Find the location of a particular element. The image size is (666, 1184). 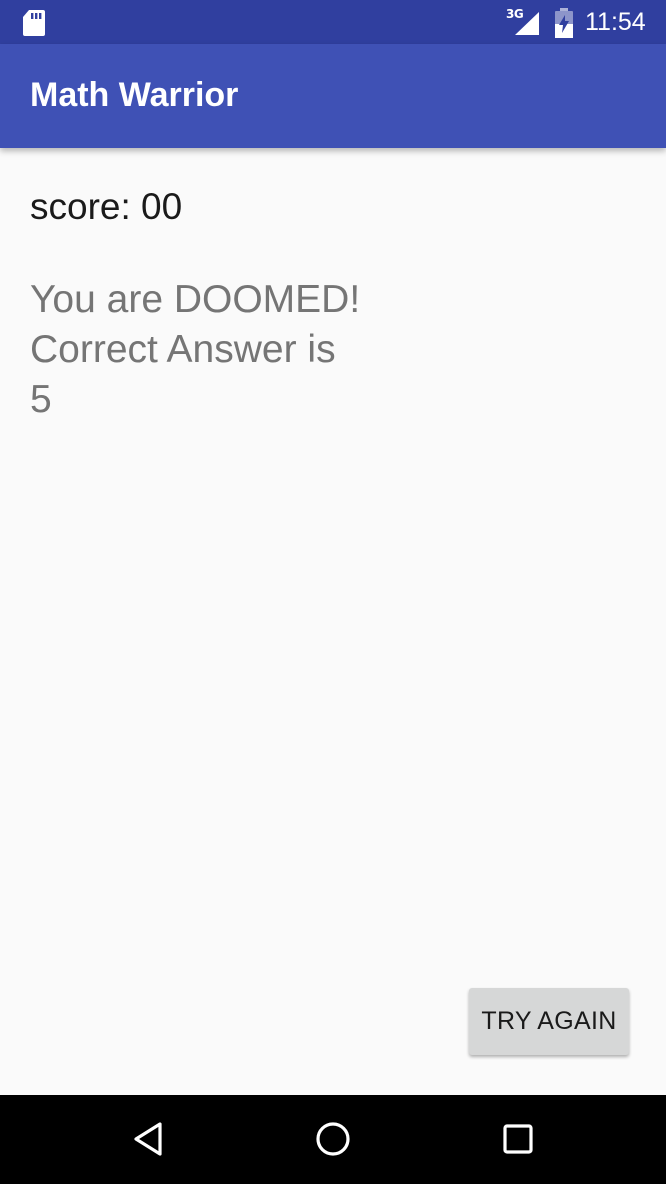

app-bar: Math Warrior is located at coordinates (333, 96).